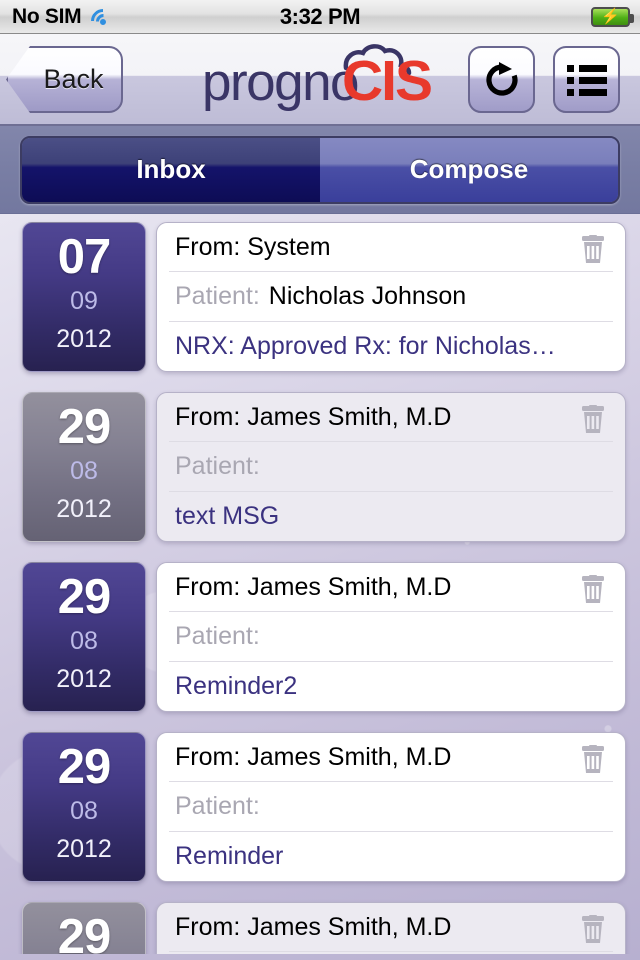 The width and height of the screenshot is (640, 960). I want to click on tab-compose-label: Compose, so click(469, 169).